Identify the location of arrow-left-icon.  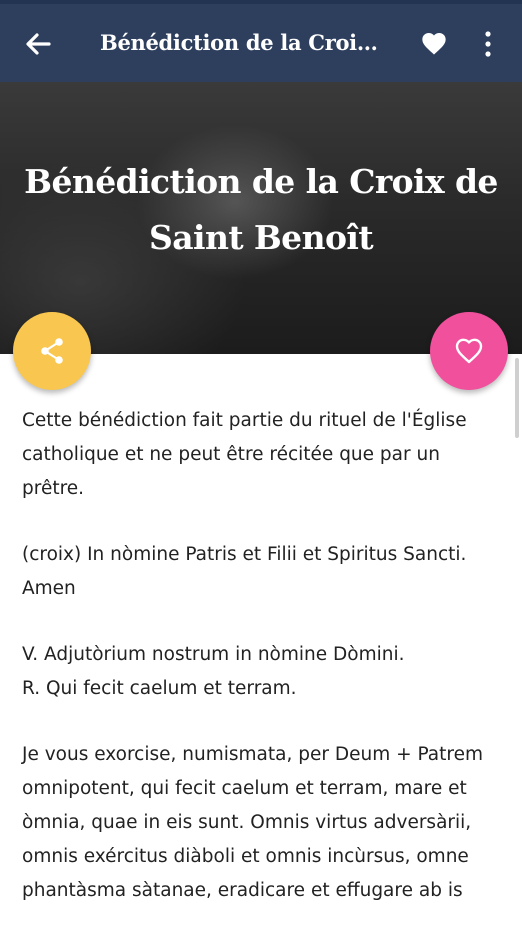
(38, 44).